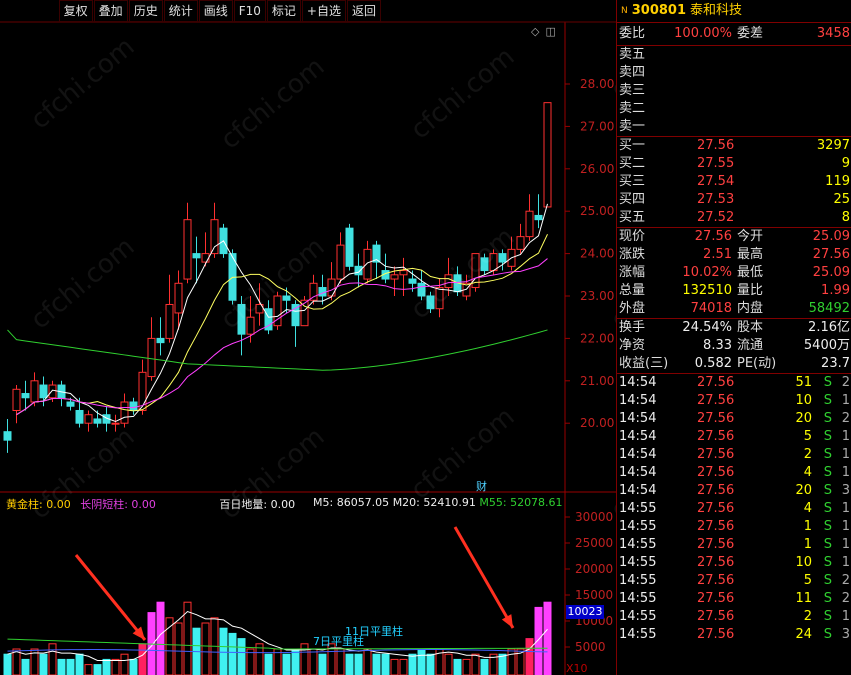 The height and width of the screenshot is (675, 851). Describe the element at coordinates (734, 182) in the screenshot. I see `buy-book-row: 买三 27.54 119` at that location.